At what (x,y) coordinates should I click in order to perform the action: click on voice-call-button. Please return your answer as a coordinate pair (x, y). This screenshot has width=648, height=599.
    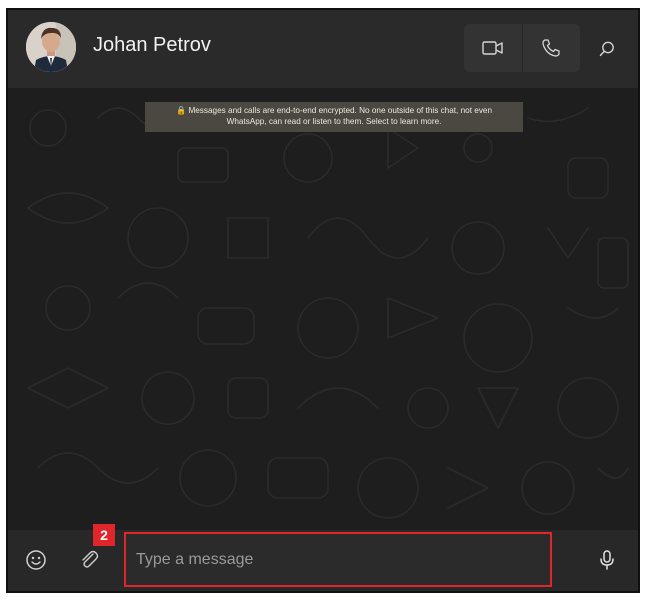
    Looking at the image, I should click on (551, 48).